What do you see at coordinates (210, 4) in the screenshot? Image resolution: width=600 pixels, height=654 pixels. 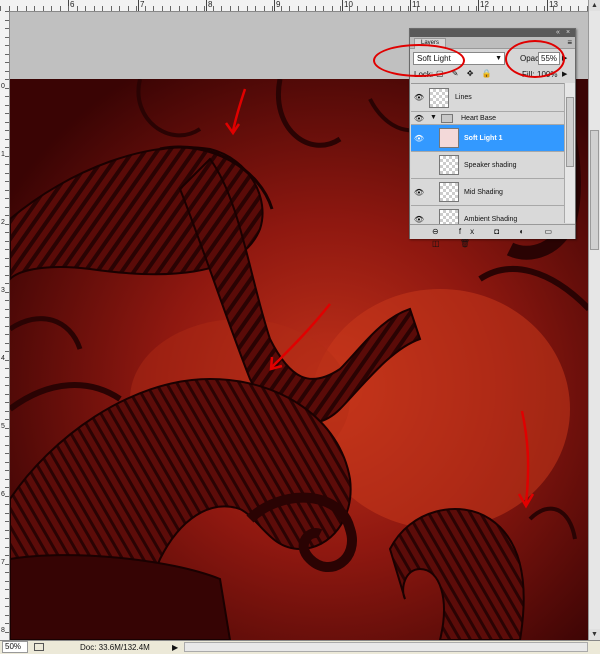 I see `ruler-label: 8` at bounding box center [210, 4].